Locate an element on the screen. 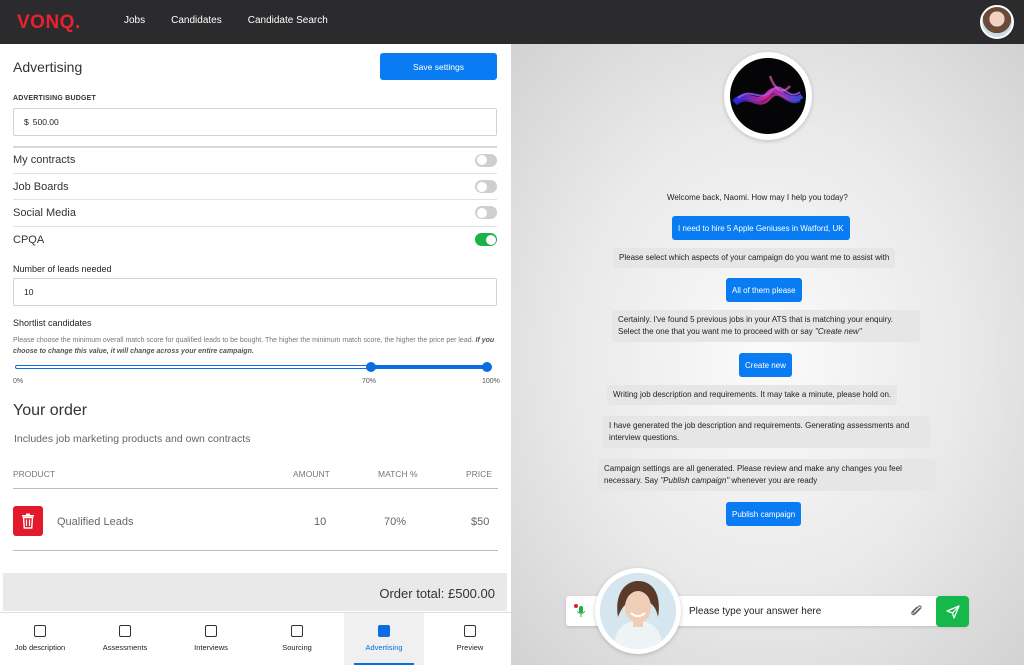  row-amount: 10 is located at coordinates (320, 522).